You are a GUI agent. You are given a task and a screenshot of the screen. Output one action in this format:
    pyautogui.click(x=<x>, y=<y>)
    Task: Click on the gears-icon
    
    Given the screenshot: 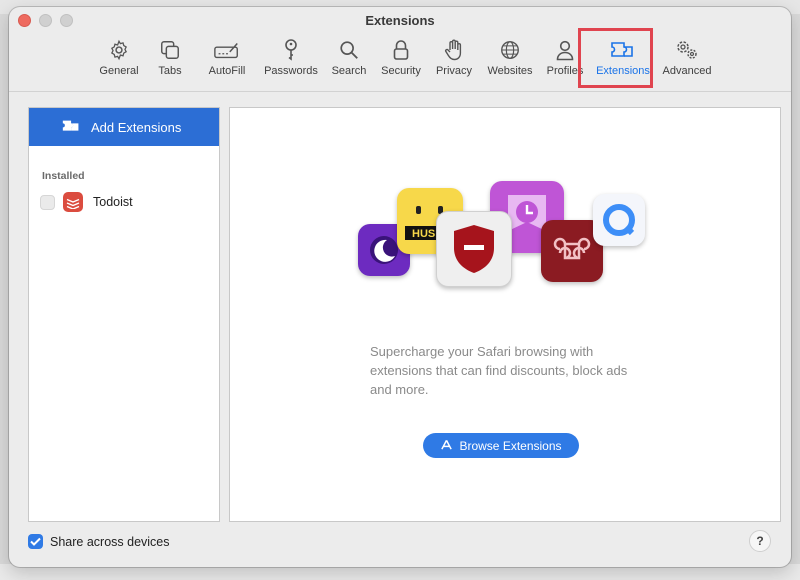 What is the action you would take?
    pyautogui.click(x=687, y=50)
    